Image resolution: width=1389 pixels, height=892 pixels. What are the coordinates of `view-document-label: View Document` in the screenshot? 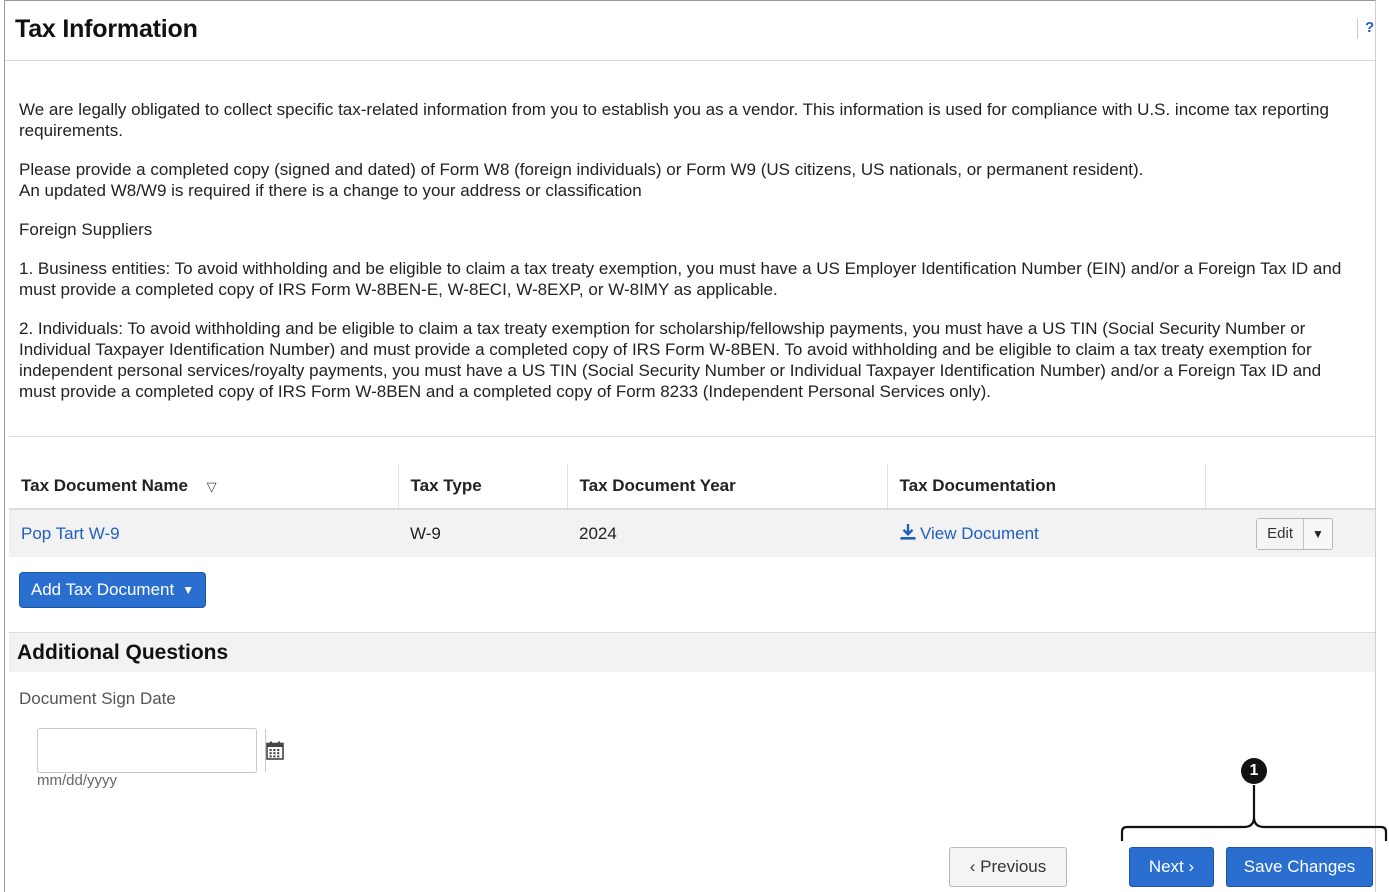 It's located at (979, 533).